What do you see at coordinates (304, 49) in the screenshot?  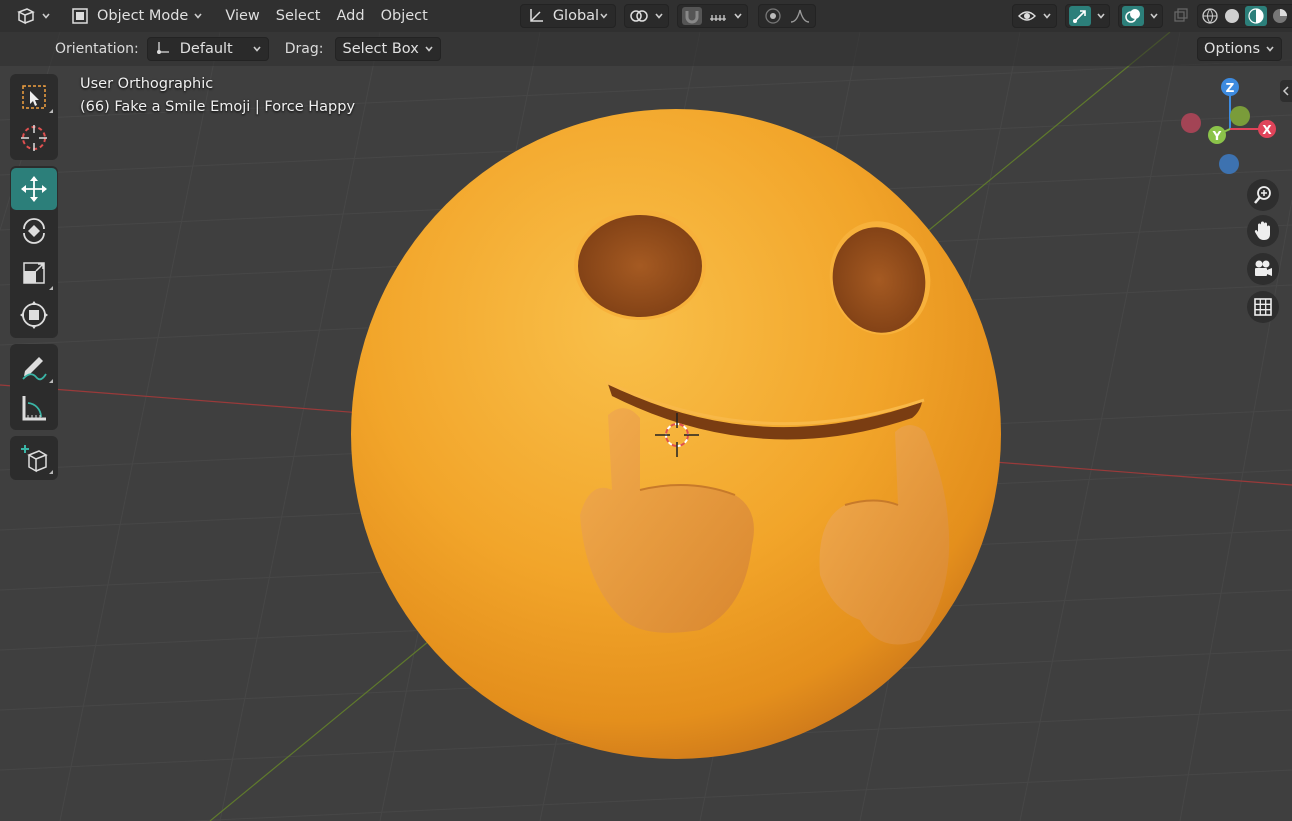 I see `drag-setting-label: Drag:` at bounding box center [304, 49].